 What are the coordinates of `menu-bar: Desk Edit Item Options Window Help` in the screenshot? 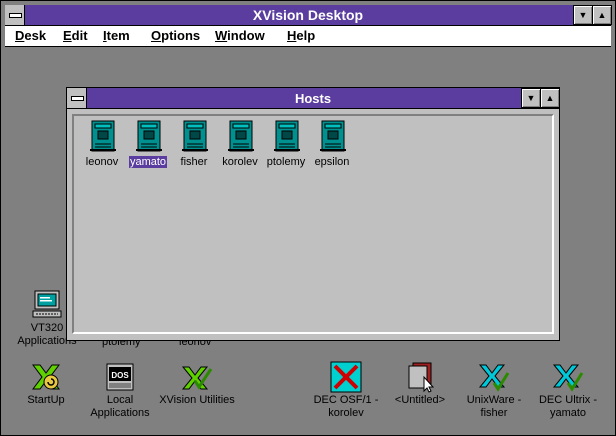 It's located at (308, 36).